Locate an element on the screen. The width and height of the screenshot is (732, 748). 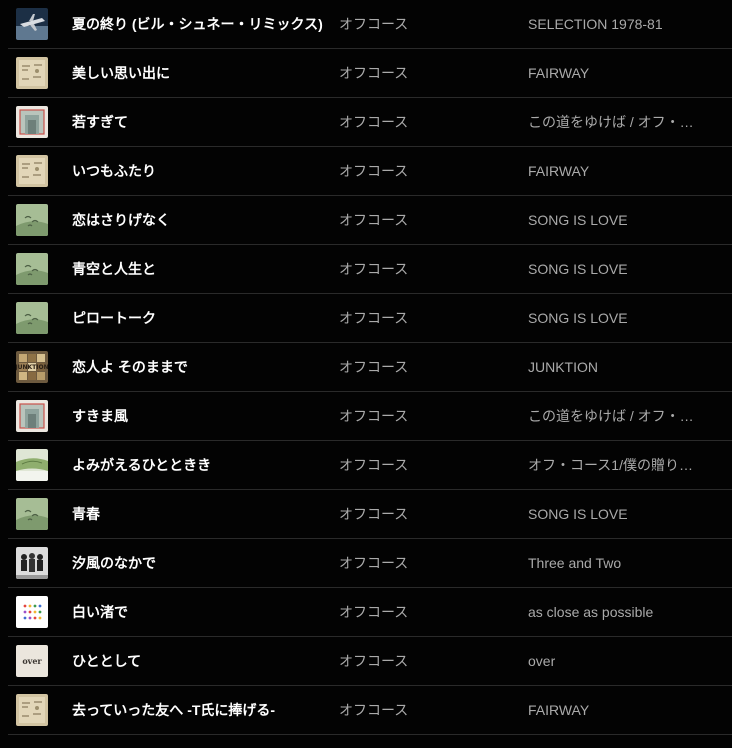
track-row: 青空と人生と オフコース SONG IS LOVE is located at coordinates (370, 269).